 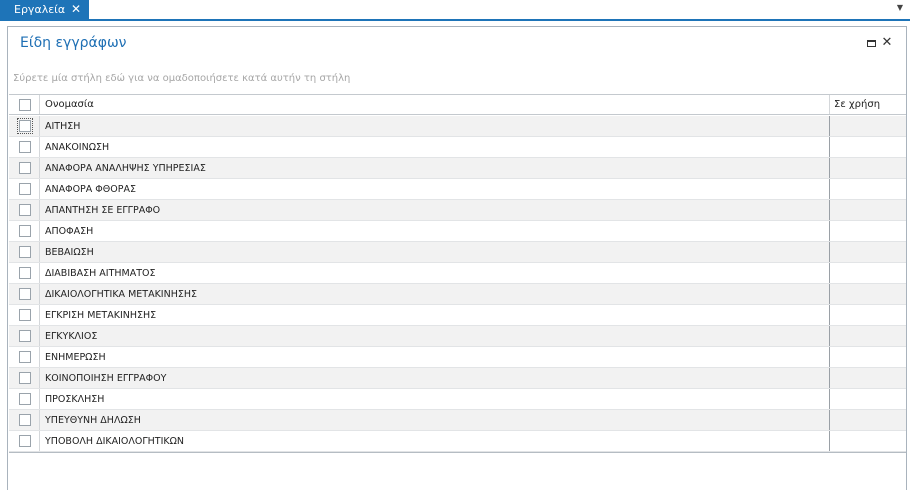 I want to click on grid-header-row: Ονομασία Σε χρήση, so click(x=457, y=105).